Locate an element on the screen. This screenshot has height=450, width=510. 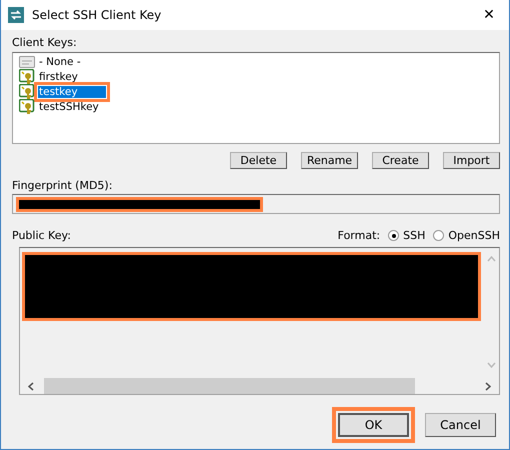
window-title: Select SSH Client Key is located at coordinates (97, 15).